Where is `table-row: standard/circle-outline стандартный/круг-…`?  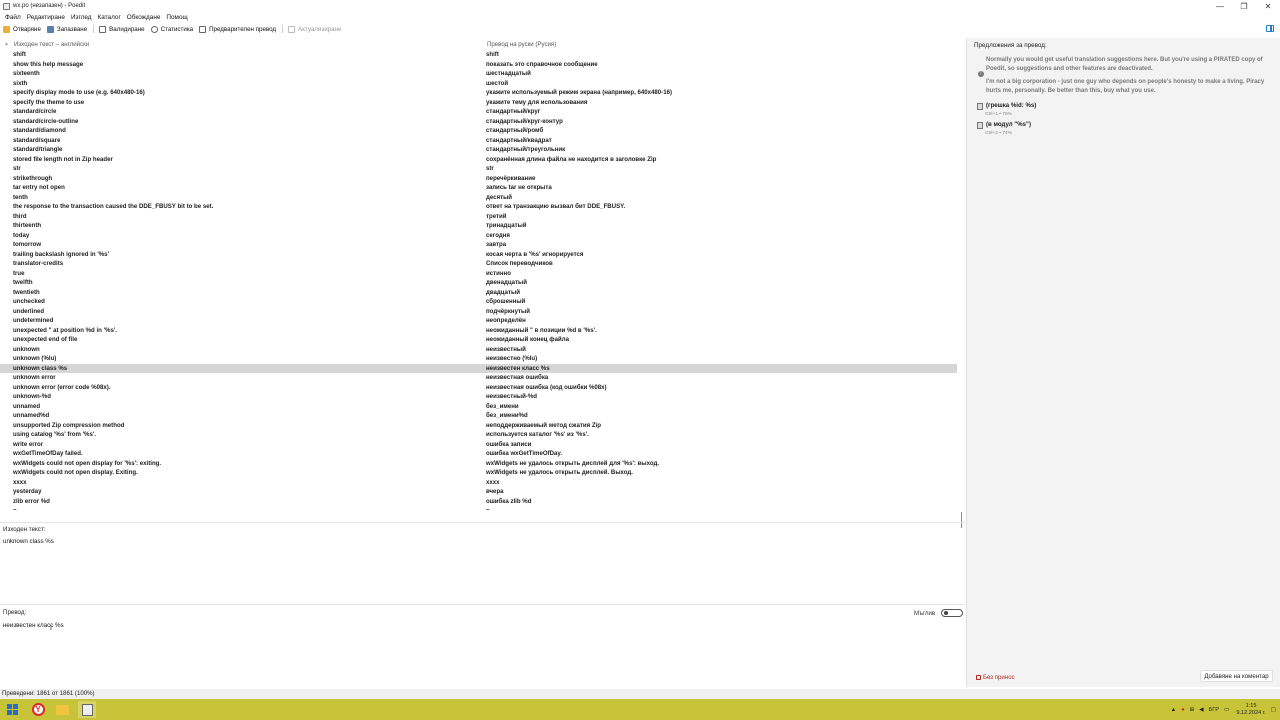 table-row: standard/circle-outline стандартный/круг-… is located at coordinates (478, 122).